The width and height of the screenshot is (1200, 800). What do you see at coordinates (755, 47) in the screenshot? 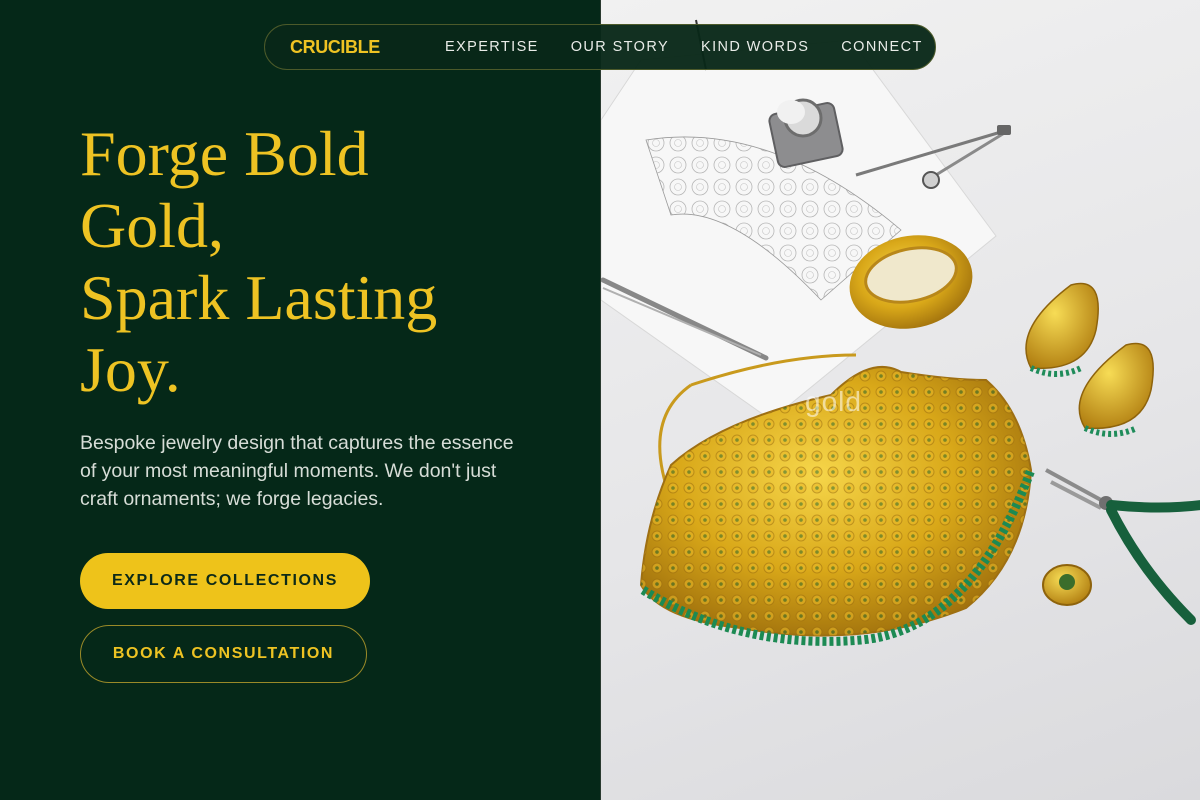
I see `nav-link-kind-words: KIND WORDS` at bounding box center [755, 47].